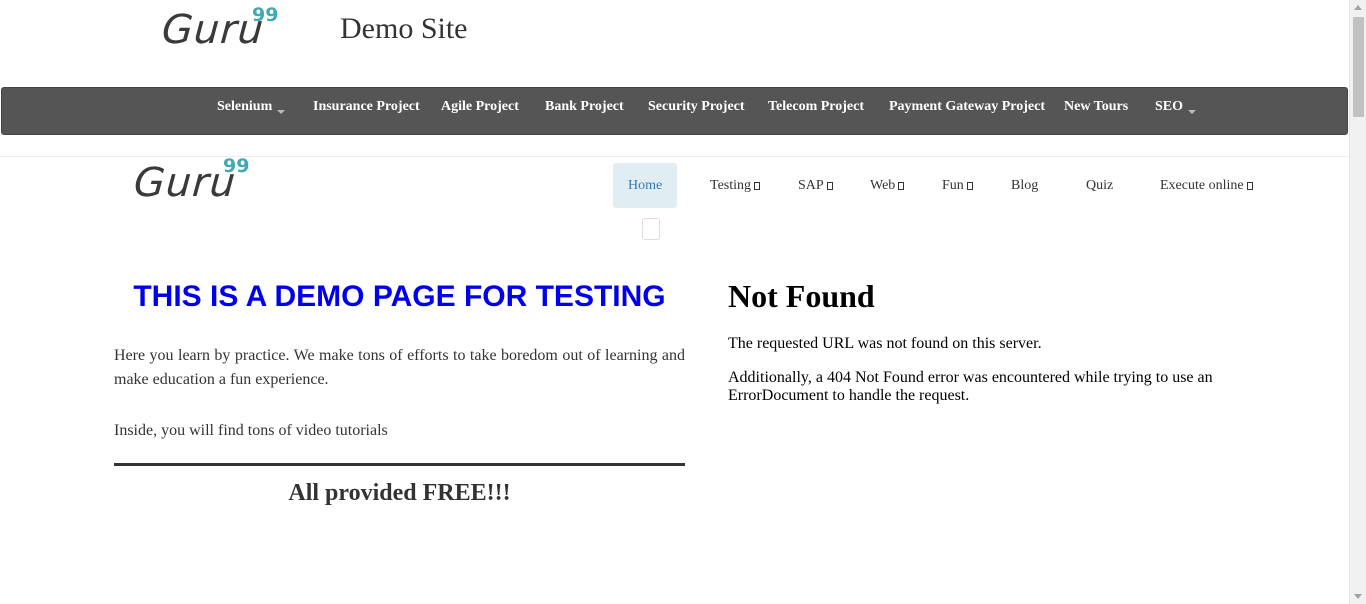  I want to click on menu-testing: Testing, so click(735, 185).